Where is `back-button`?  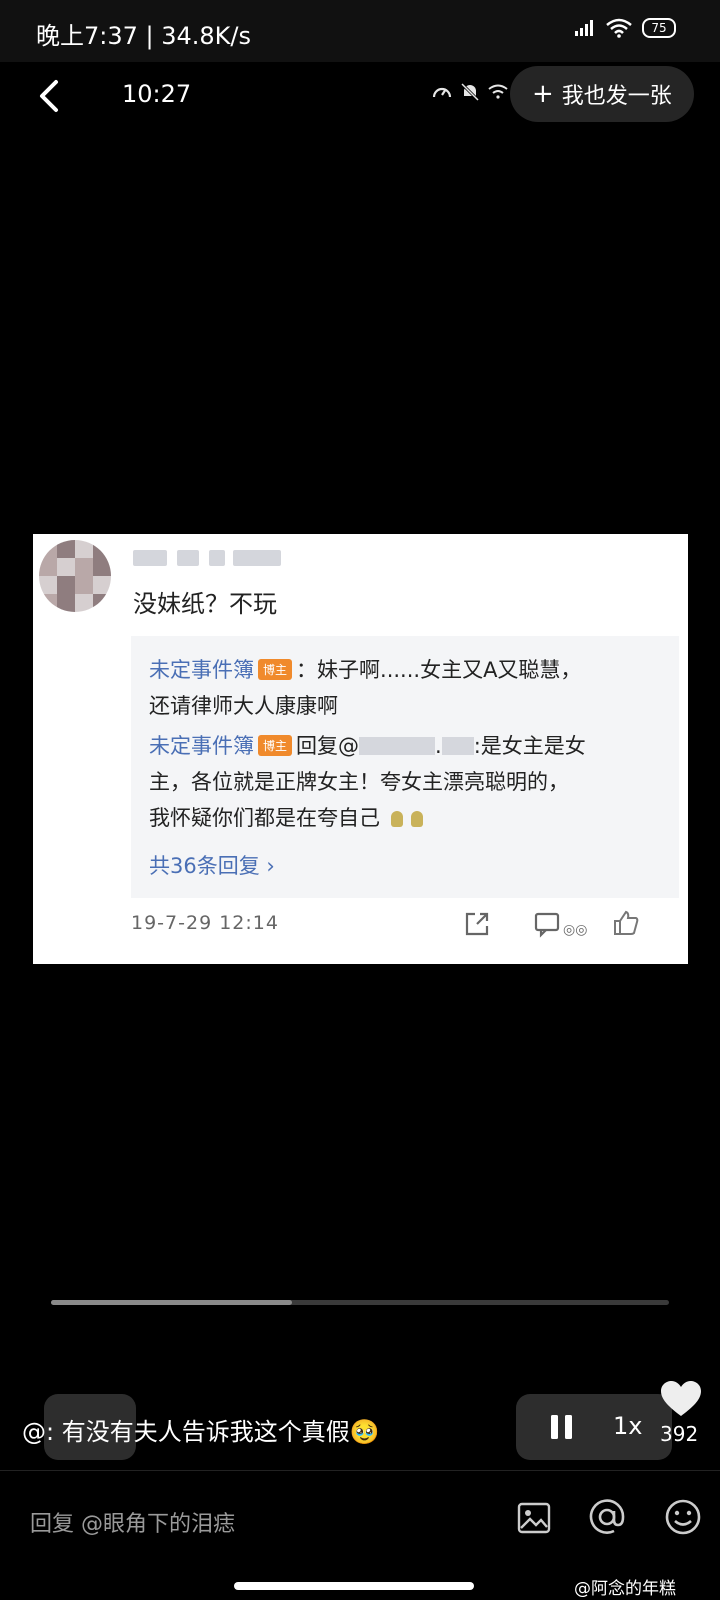 back-button is located at coordinates (50, 96).